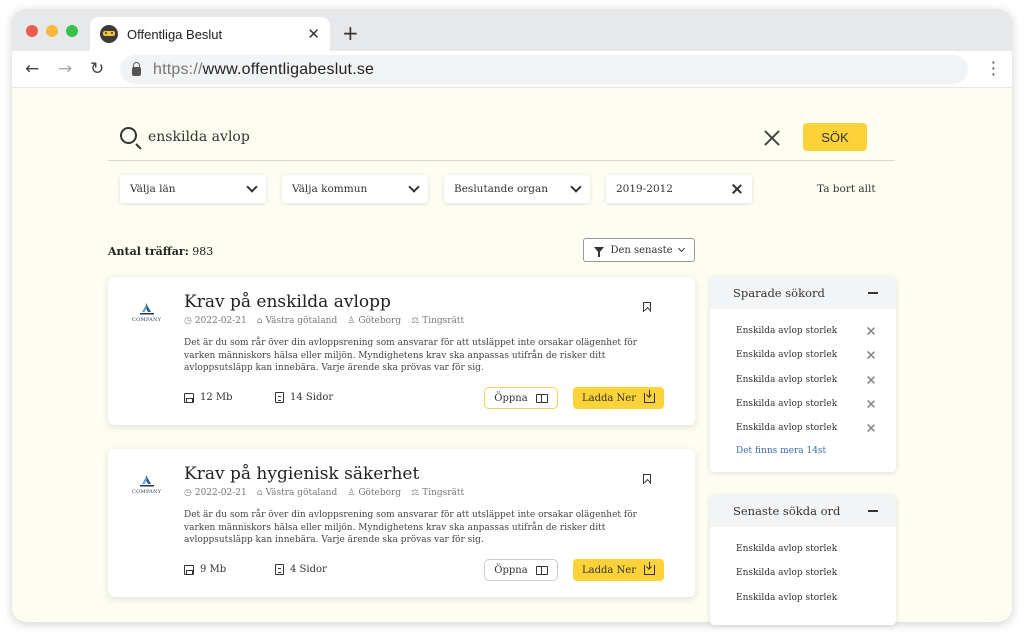  I want to click on remove-all-filters-link: Ta bort allt, so click(846, 189).